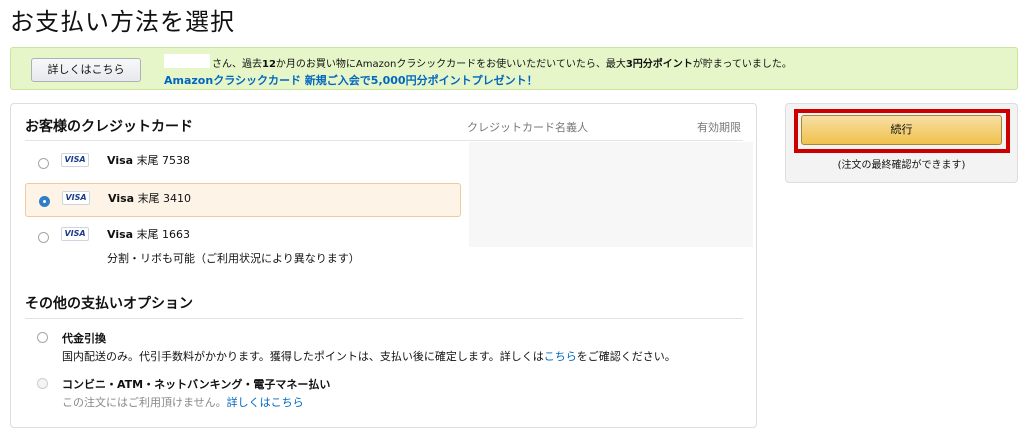 This screenshot has height=435, width=1024. I want to click on promo-message-prefix: さん、過去, so click(237, 64).